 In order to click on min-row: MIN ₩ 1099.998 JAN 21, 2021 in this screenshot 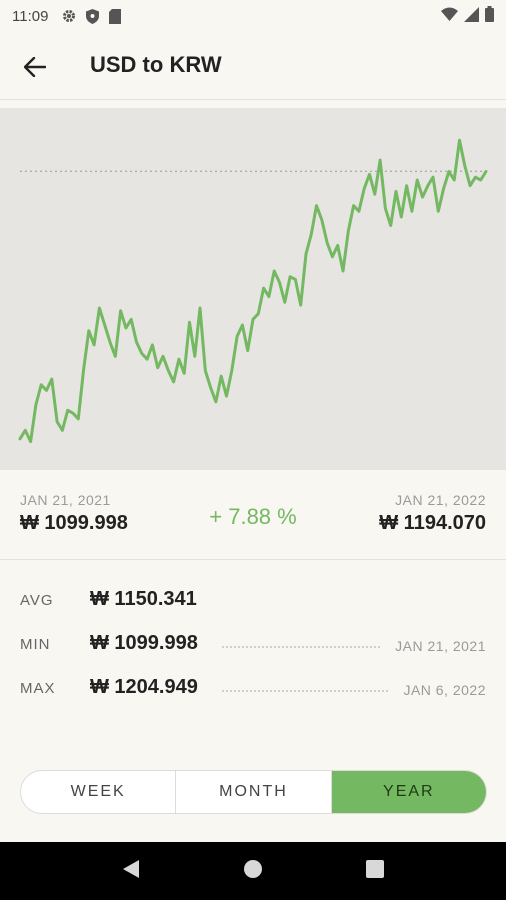, I will do `click(253, 643)`.